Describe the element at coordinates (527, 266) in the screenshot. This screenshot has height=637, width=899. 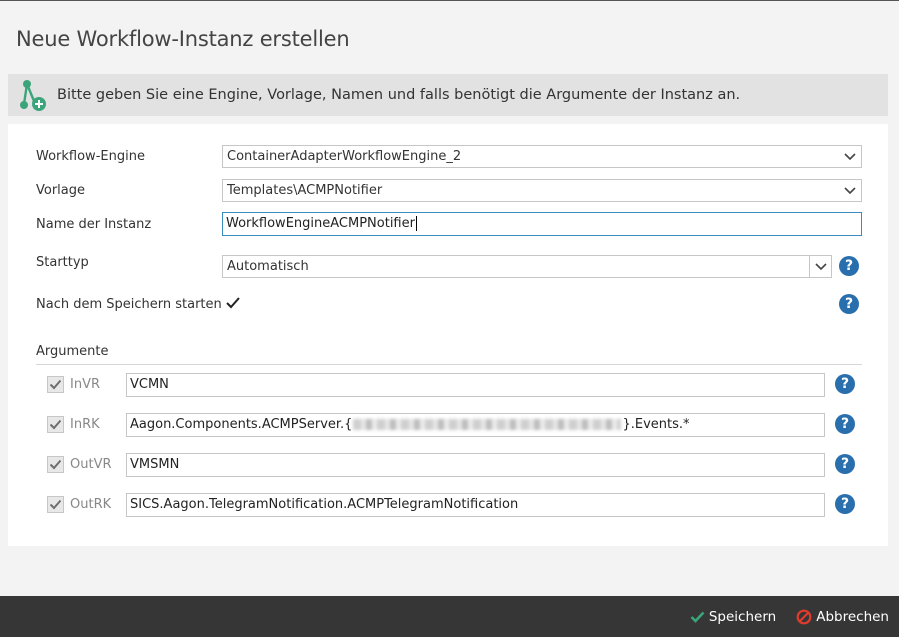
I see `start-type-select: Automatisch` at that location.